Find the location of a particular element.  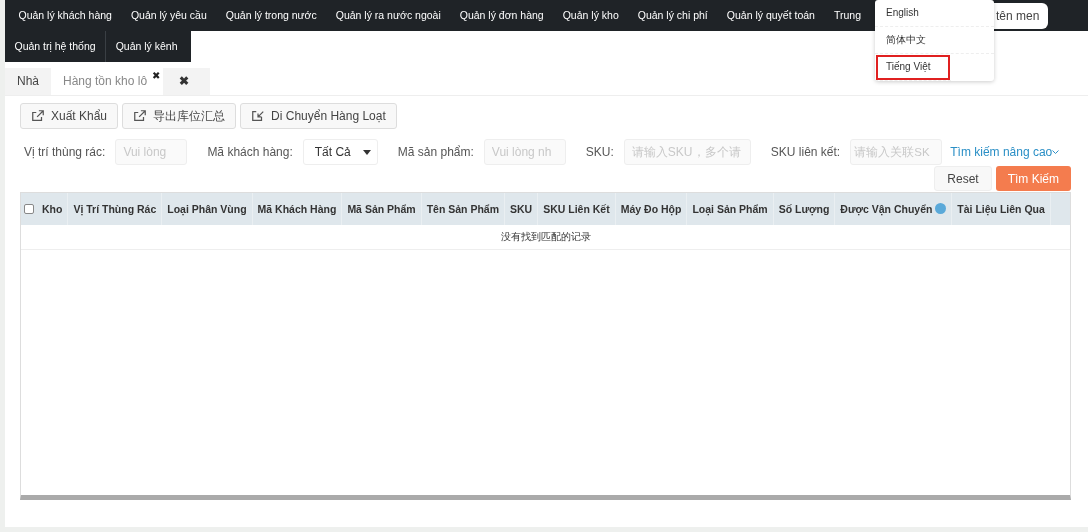

nav-item: Quản lý trong nước is located at coordinates (271, 15).